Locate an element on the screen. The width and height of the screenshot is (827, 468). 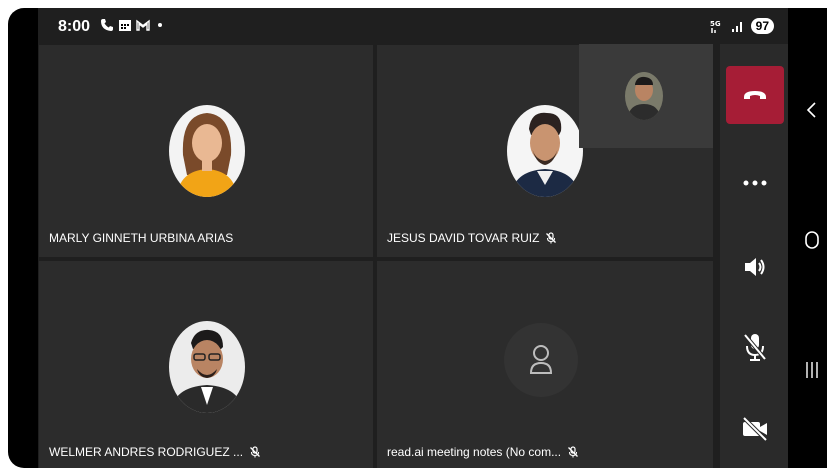
more-options-icon is located at coordinates (755, 183).